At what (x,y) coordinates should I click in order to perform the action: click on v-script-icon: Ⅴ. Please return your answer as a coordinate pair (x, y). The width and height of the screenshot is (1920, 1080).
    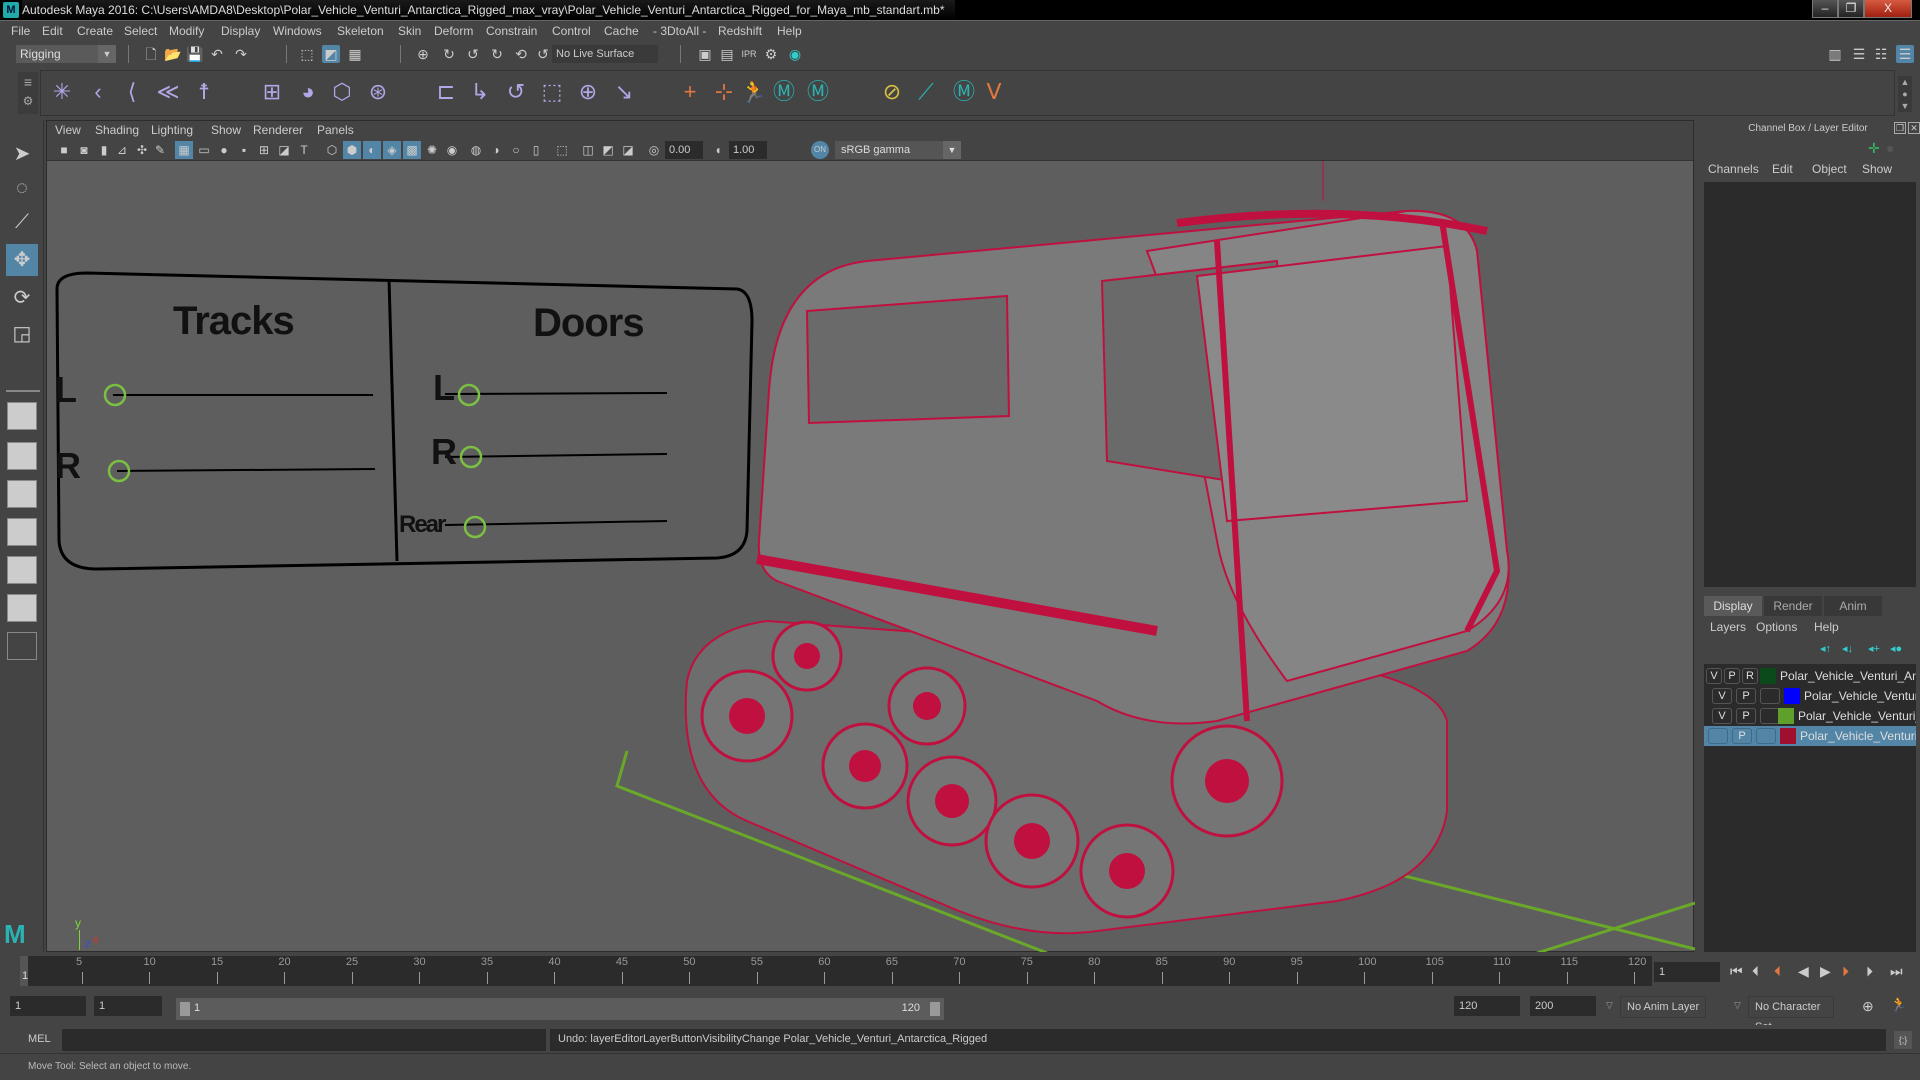
    Looking at the image, I should click on (994, 92).